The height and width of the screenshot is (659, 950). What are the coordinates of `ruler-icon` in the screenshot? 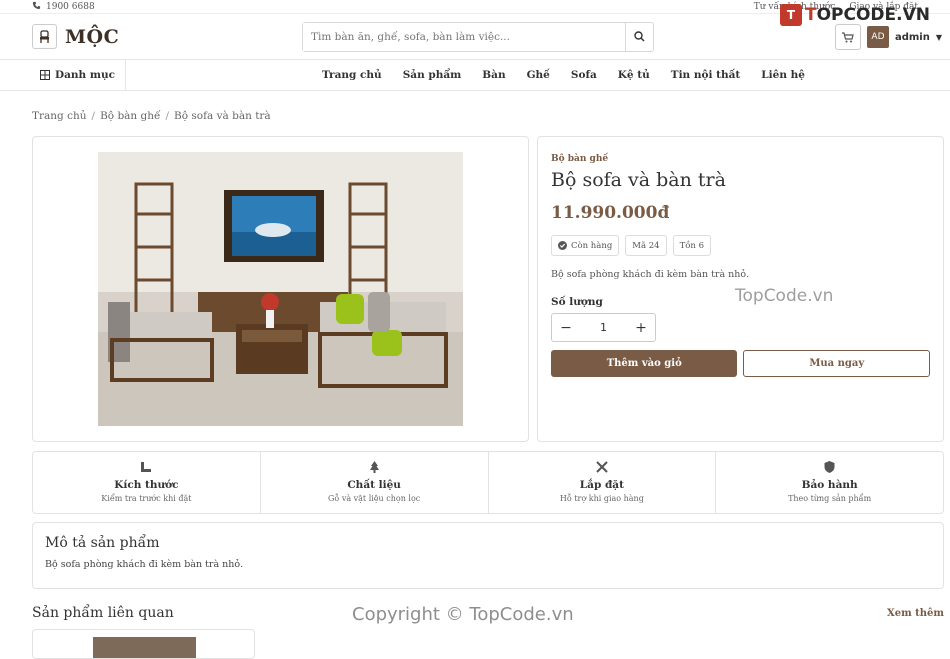 It's located at (146, 467).